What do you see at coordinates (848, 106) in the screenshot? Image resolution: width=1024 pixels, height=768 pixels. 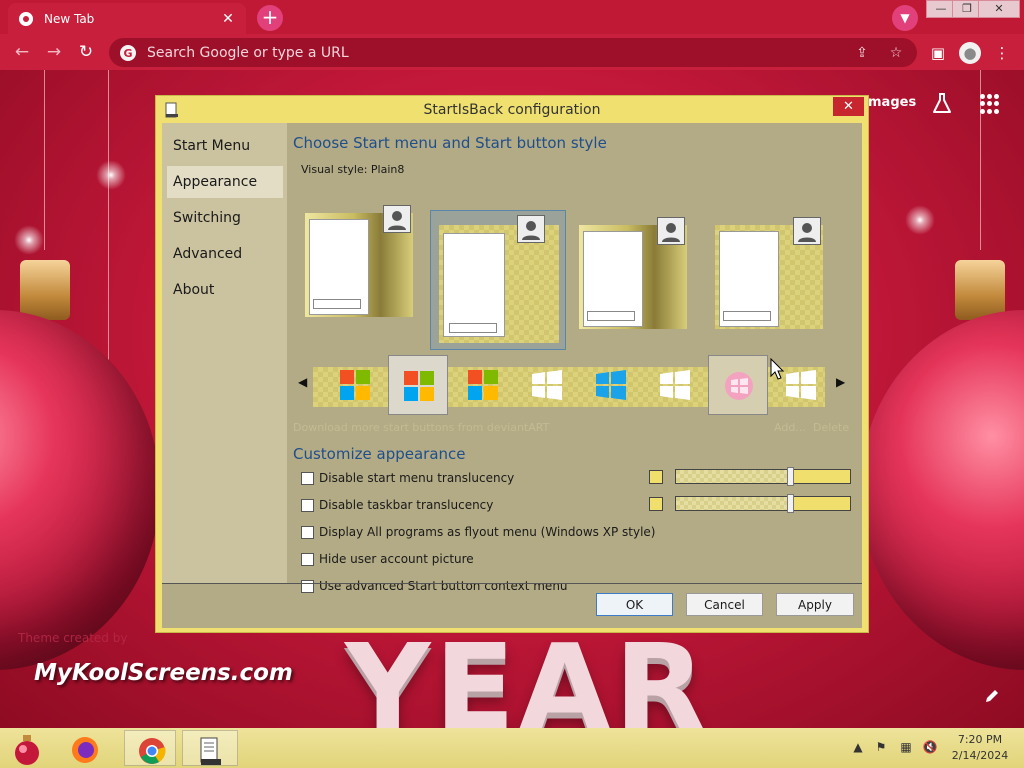 I see `dialog-close-button: ✕` at bounding box center [848, 106].